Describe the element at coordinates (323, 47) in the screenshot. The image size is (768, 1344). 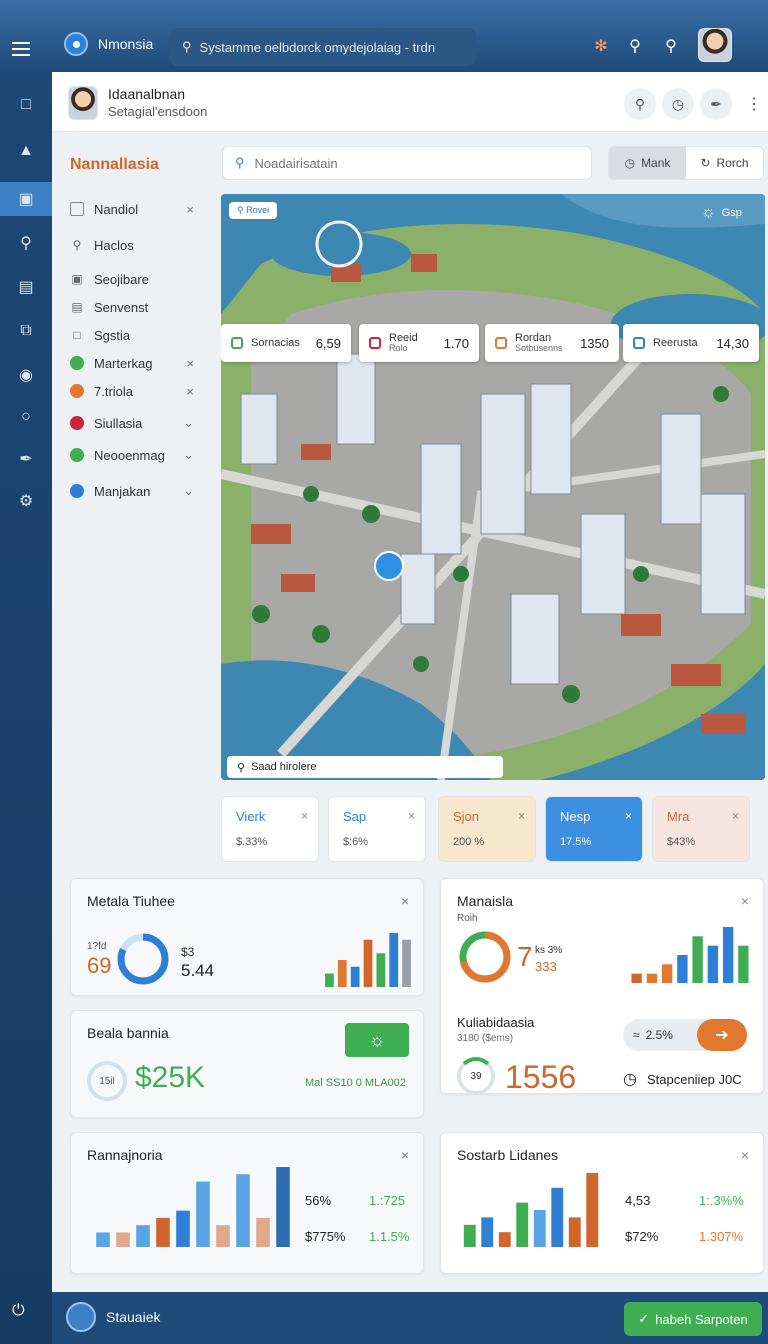
I see `global-search: ⚲ Systamme oelbdorck omydejolaiag - trdn` at that location.